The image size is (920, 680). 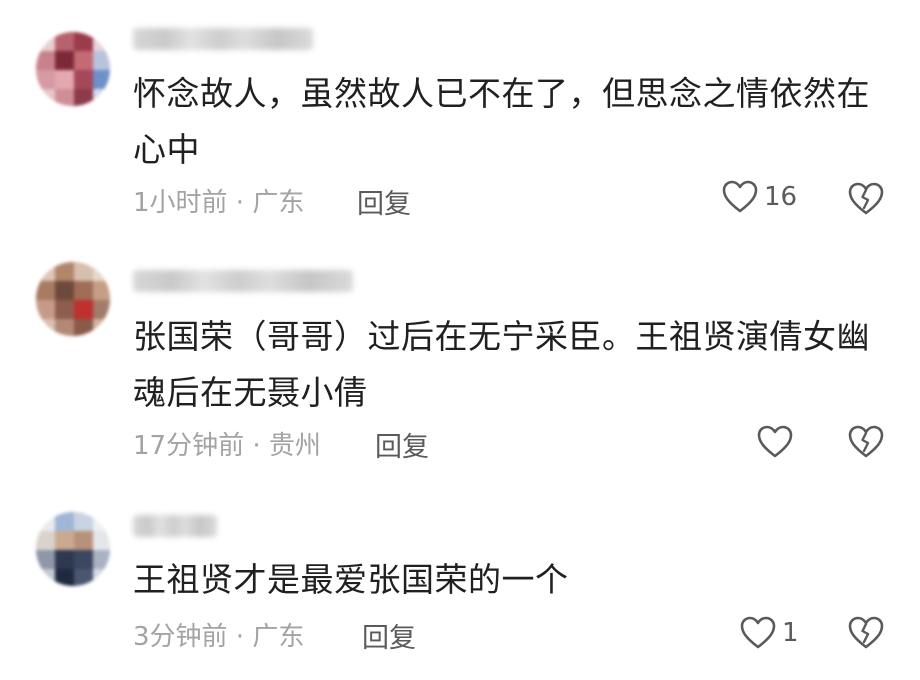 I want to click on comment-text-line: 心中, so click(x=166, y=149).